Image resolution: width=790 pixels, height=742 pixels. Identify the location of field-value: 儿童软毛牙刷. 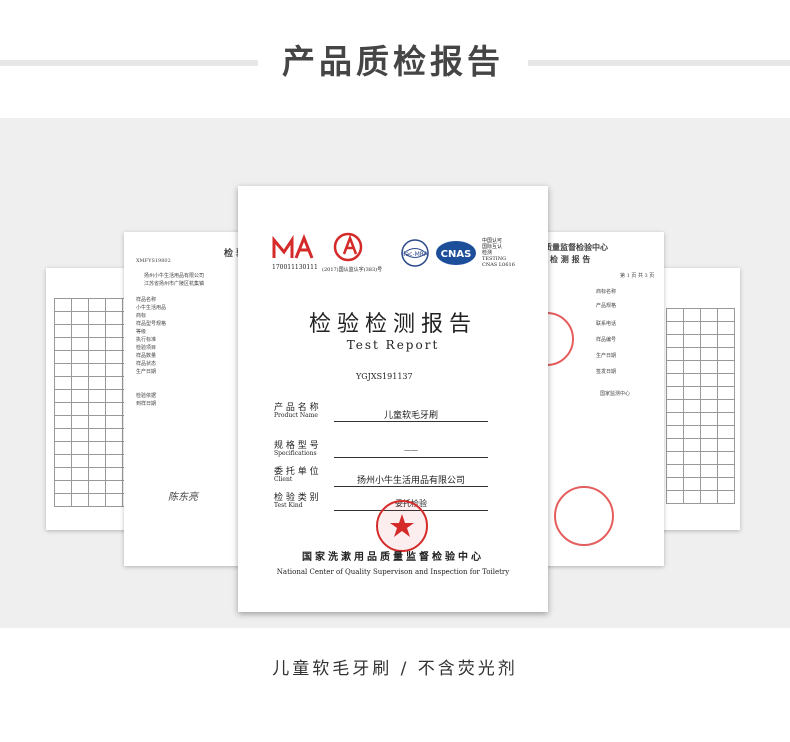
(410, 416).